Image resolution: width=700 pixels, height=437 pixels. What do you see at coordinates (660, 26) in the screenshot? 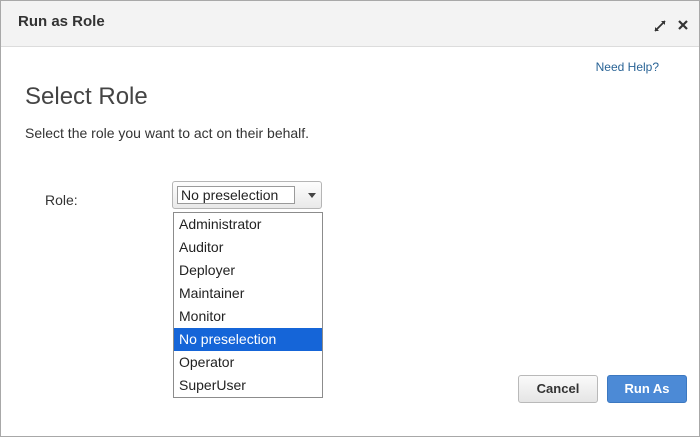
I see `expand-arrows-icon` at bounding box center [660, 26].